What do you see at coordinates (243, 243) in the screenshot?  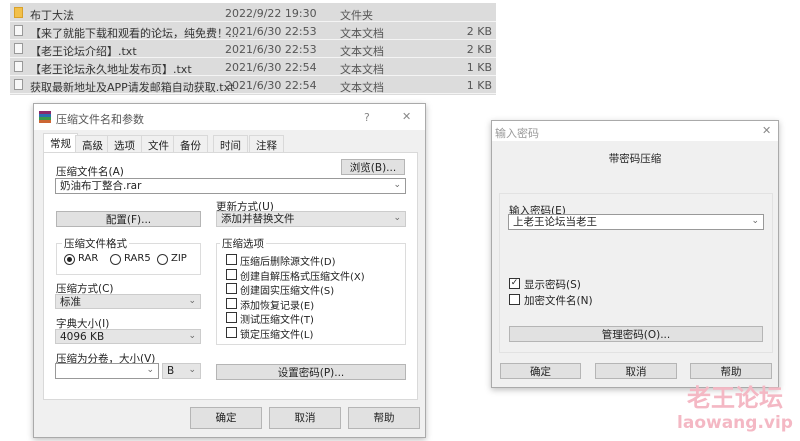 I see `options-label: 压缩选项` at bounding box center [243, 243].